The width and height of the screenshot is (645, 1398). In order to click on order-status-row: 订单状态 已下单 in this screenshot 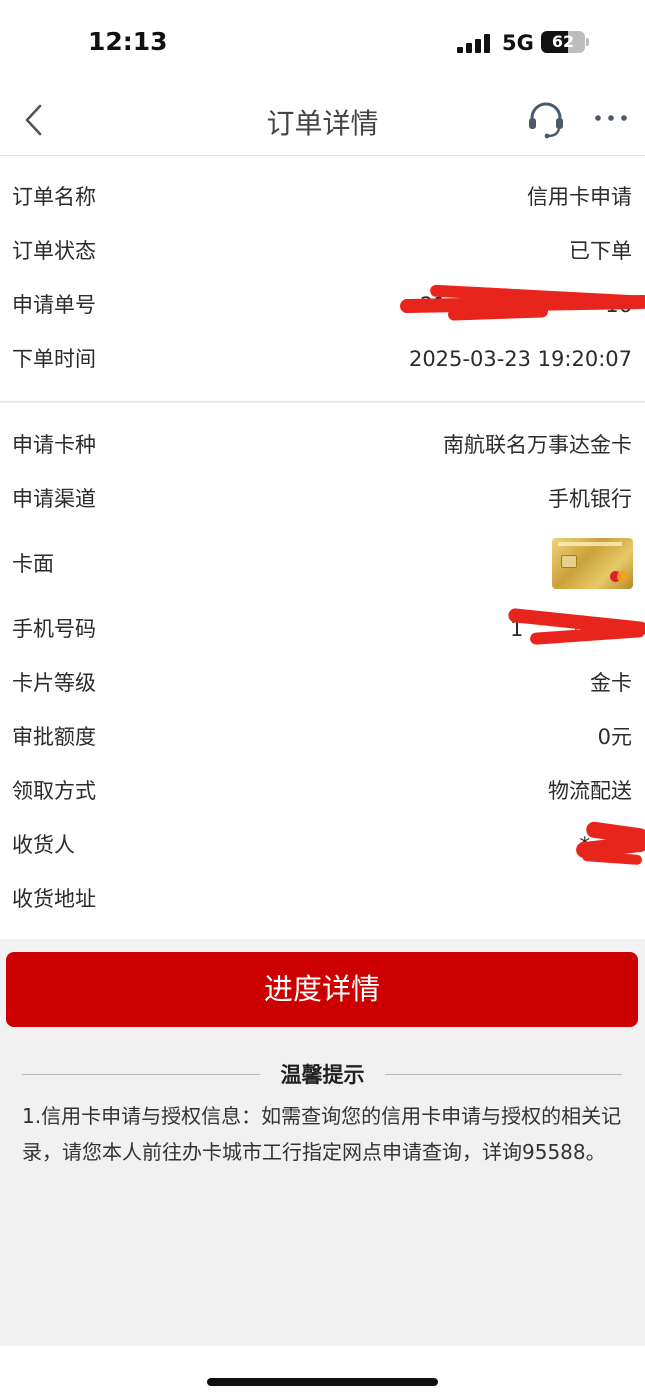, I will do `click(322, 251)`.